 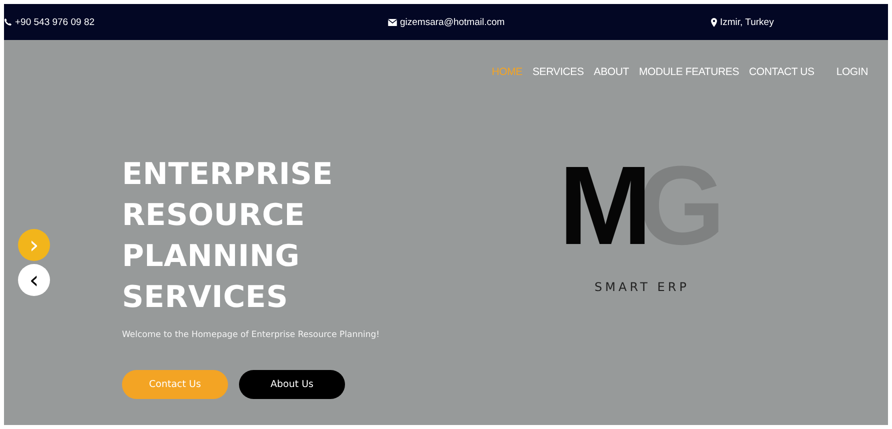 I want to click on map-pin-icon, so click(x=714, y=22).